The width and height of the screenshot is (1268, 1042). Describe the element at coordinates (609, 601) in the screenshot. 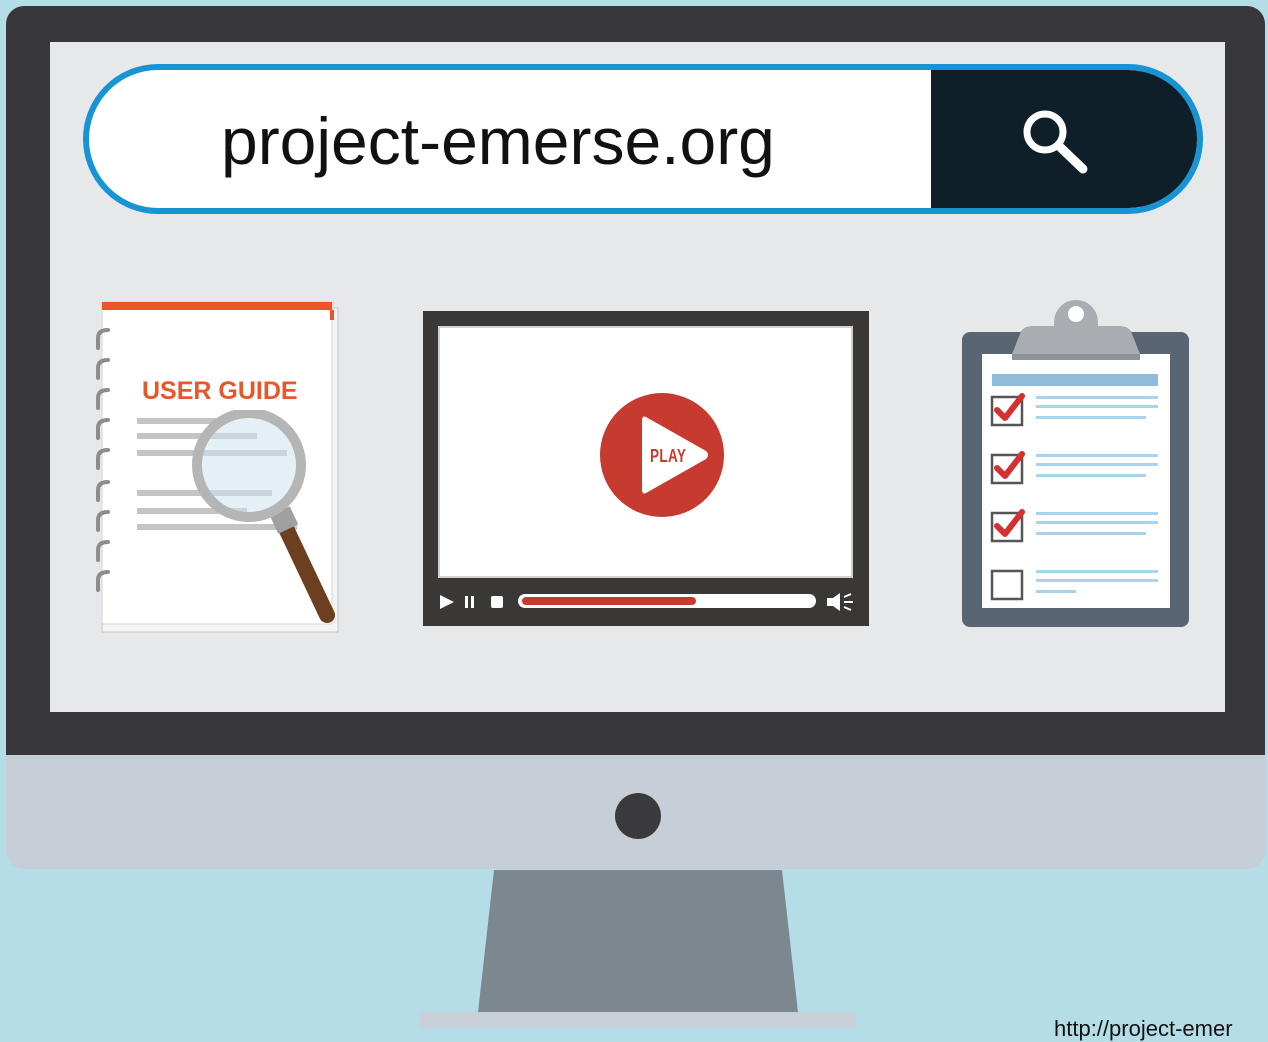

I see `progress-fill` at that location.